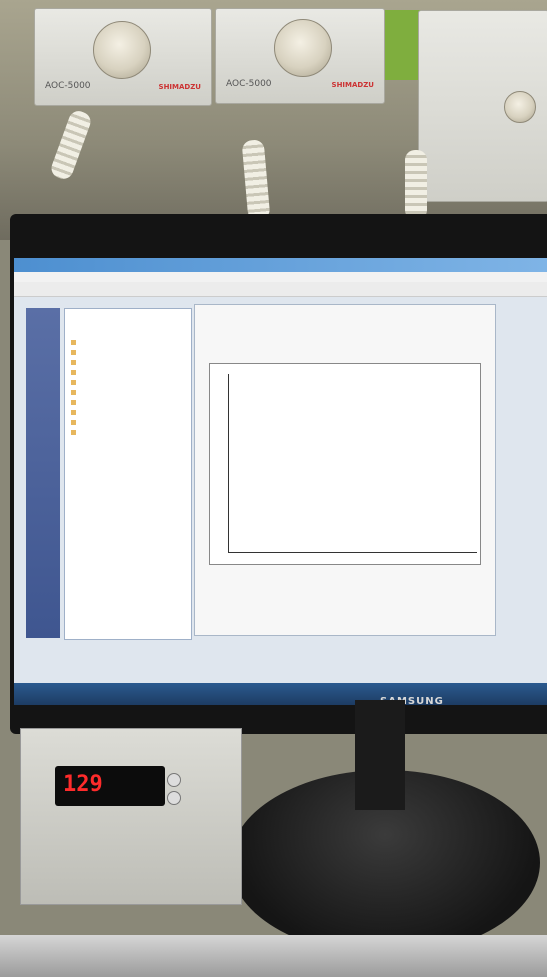 This screenshot has height=977, width=547. What do you see at coordinates (131, 816) in the screenshot?
I see `temperature-controller` at bounding box center [131, 816].